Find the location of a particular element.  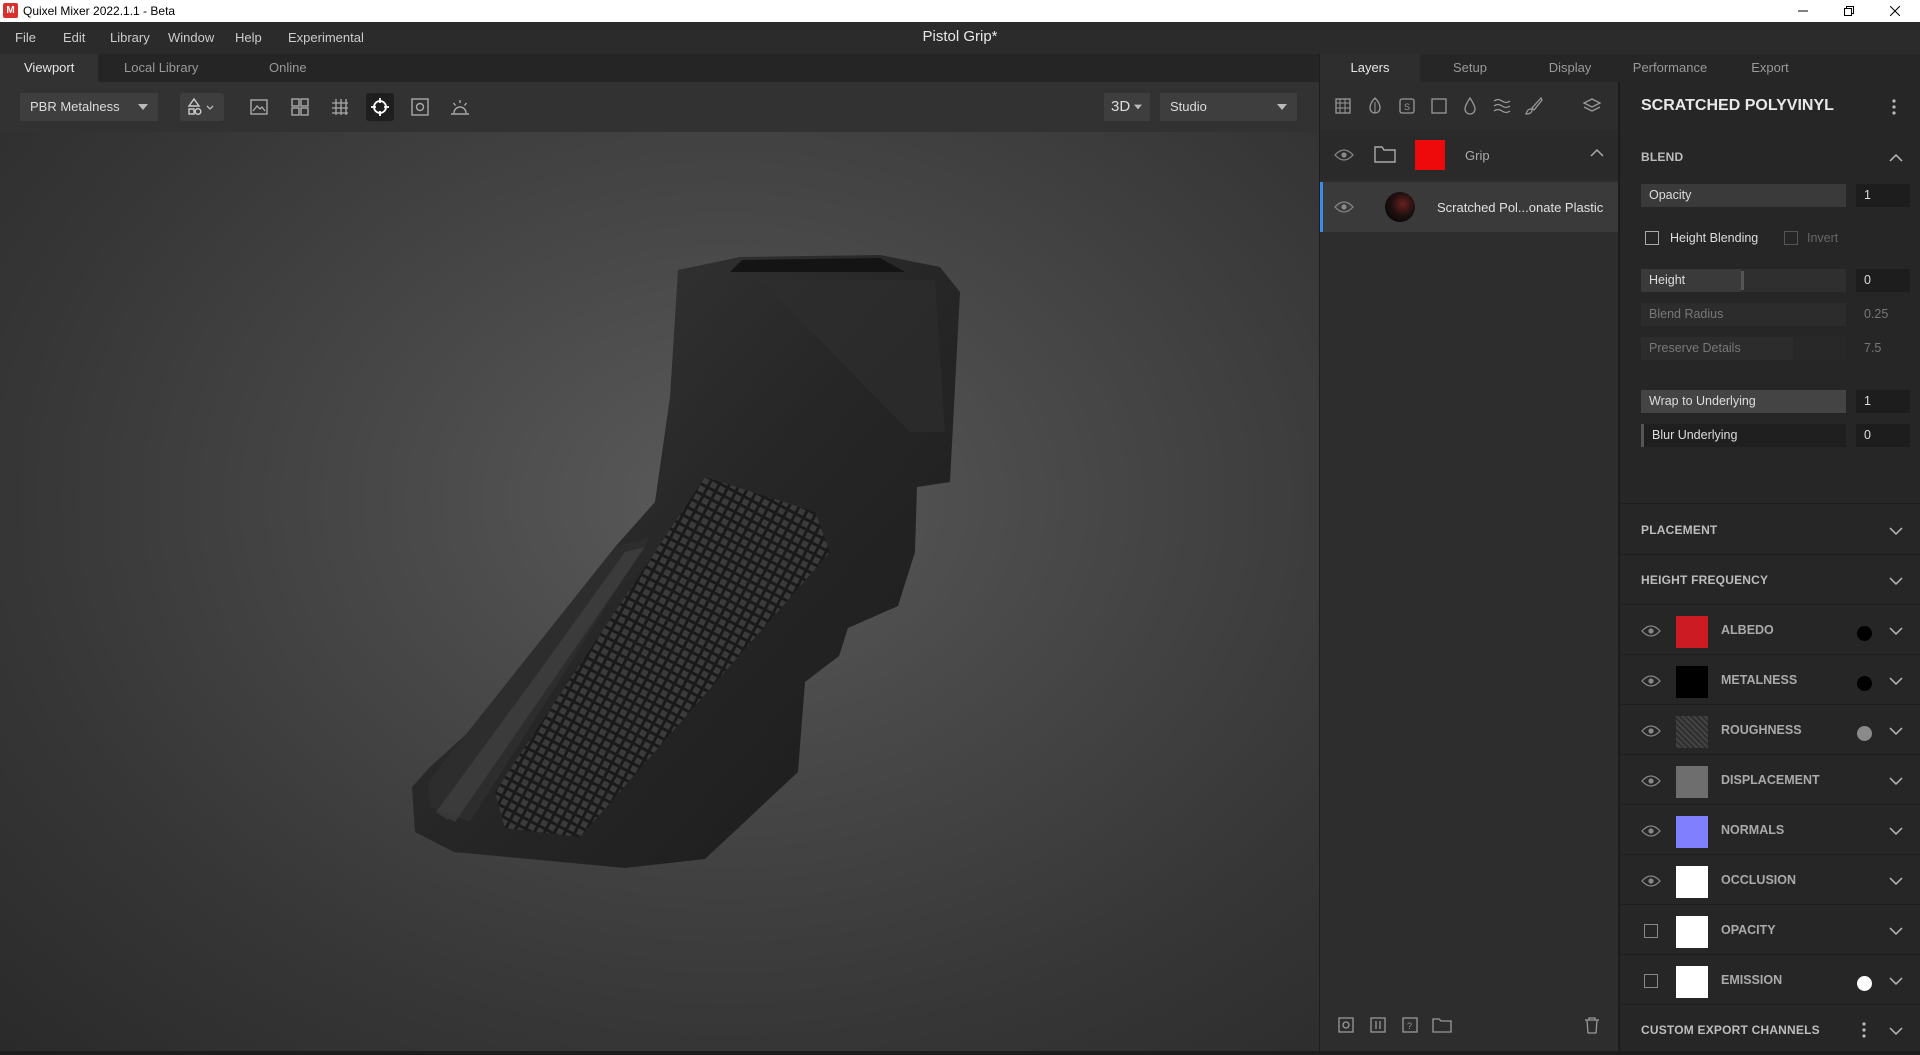

image-view-button is located at coordinates (259, 107).